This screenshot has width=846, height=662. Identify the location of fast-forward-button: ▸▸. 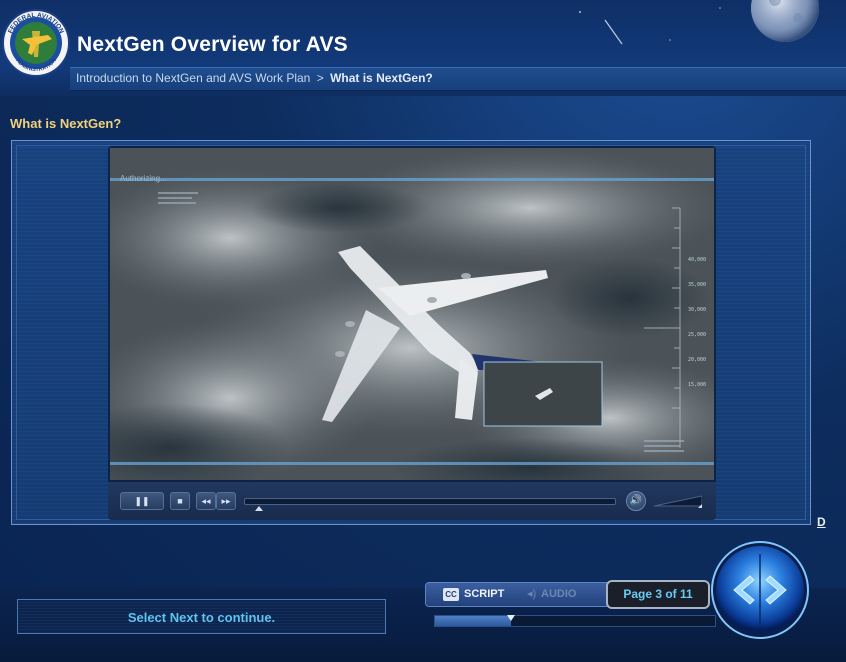
(226, 501).